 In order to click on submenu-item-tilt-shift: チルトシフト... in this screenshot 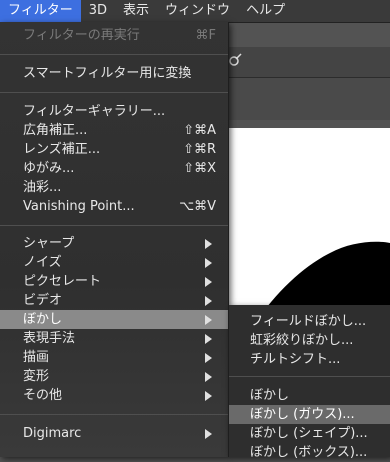, I will do `click(309, 359)`.